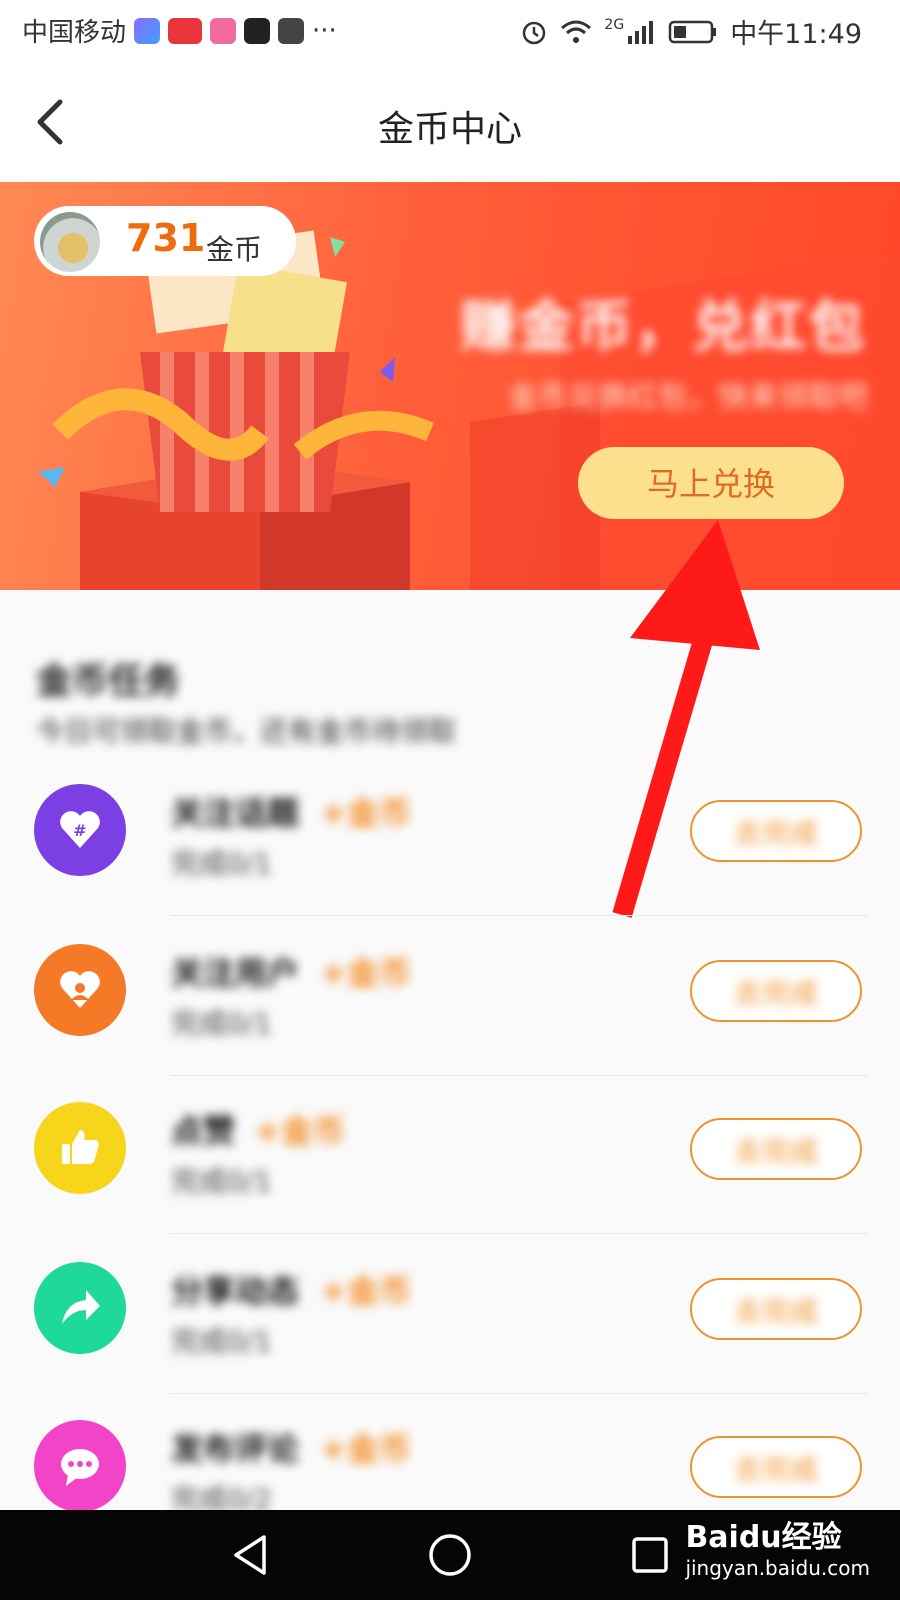  Describe the element at coordinates (324, 30) in the screenshot. I see `overflow-indicator: ···` at that location.